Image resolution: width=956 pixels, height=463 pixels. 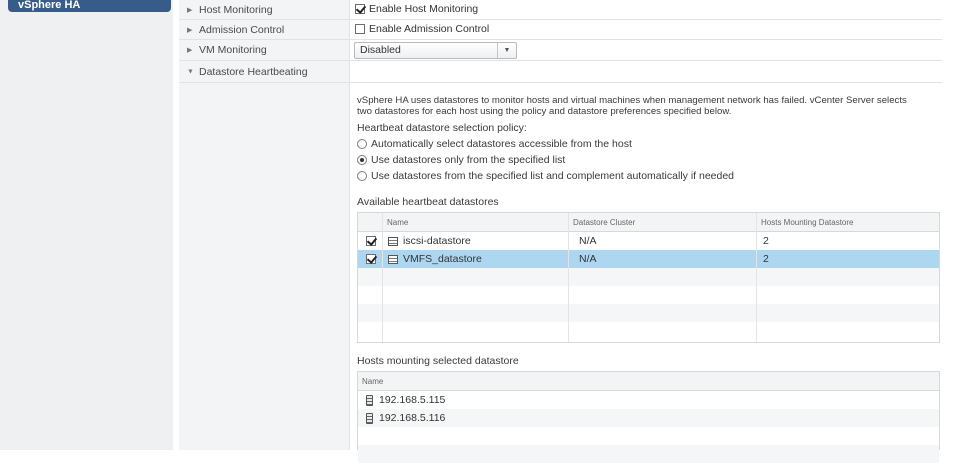 I want to click on enable-admission-control-label: Enable Admission Control, so click(x=429, y=29).